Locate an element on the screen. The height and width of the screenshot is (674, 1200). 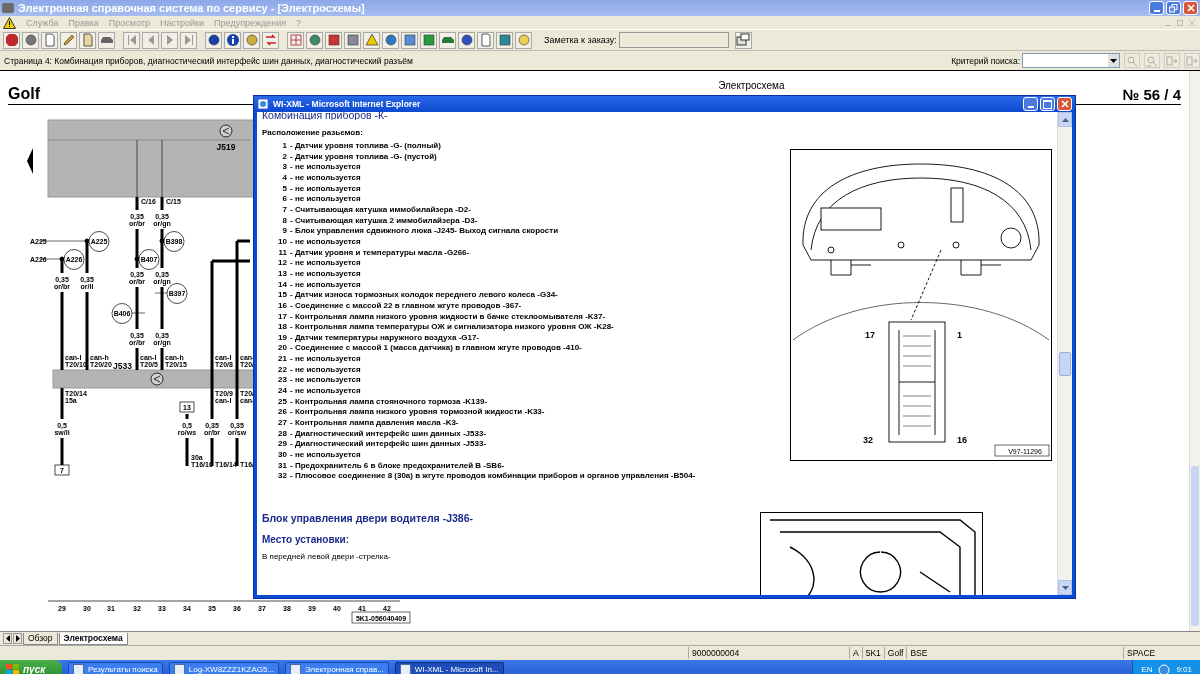
scroll-up-icon is located at coordinates (1065, 119).